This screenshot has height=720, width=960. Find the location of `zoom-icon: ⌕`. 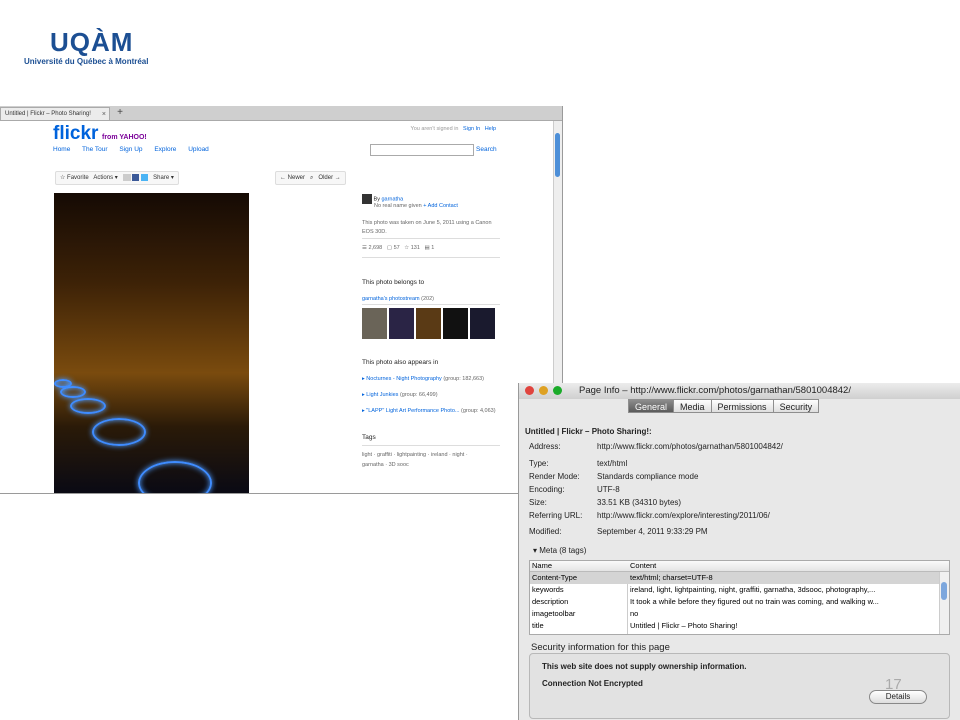

zoom-icon: ⌕ is located at coordinates (311, 178).